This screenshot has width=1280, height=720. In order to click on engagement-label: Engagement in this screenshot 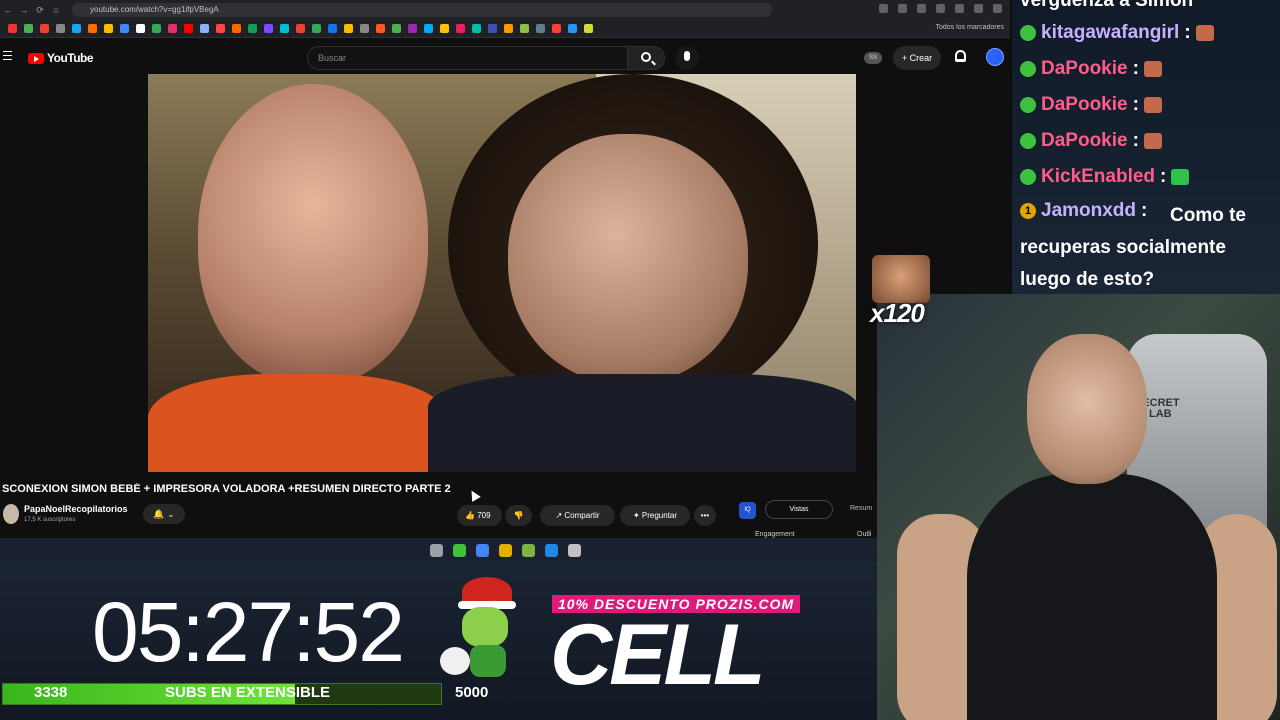, I will do `click(775, 534)`.